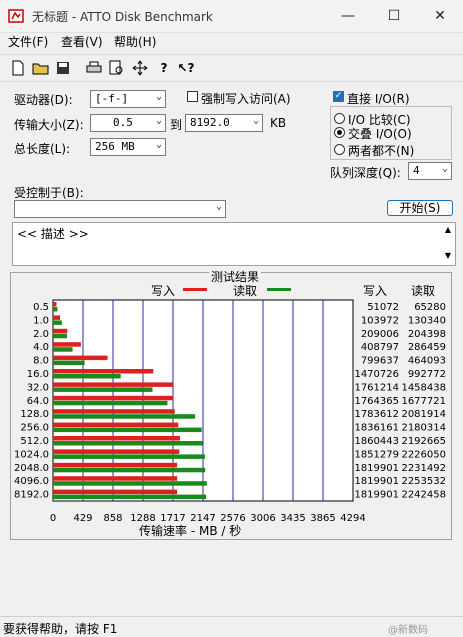 The height and width of the screenshot is (637, 463). I want to click on controlled-by-select: ⌄, so click(120, 209).